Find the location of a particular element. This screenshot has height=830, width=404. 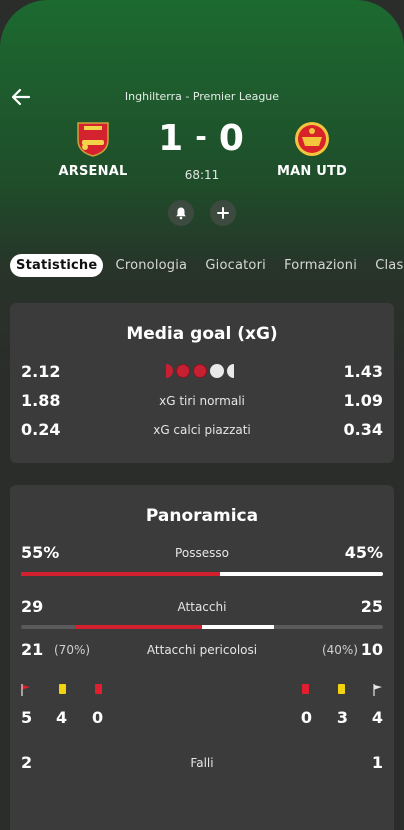

away-corners: 4 is located at coordinates (377, 717).